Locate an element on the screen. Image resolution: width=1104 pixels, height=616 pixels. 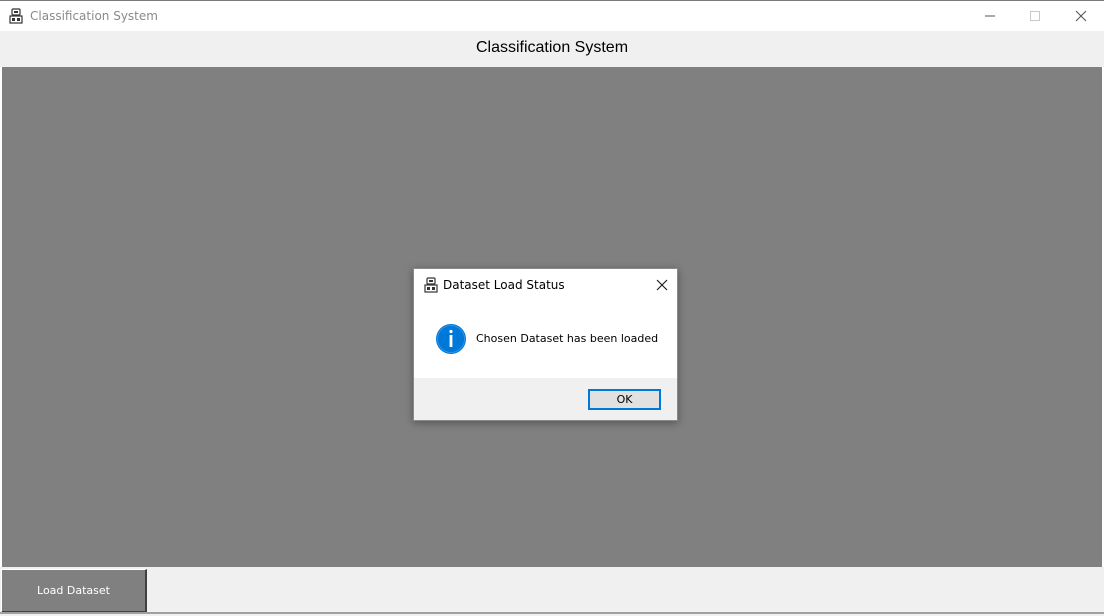
window-titlebar: Classification System is located at coordinates (552, 15).